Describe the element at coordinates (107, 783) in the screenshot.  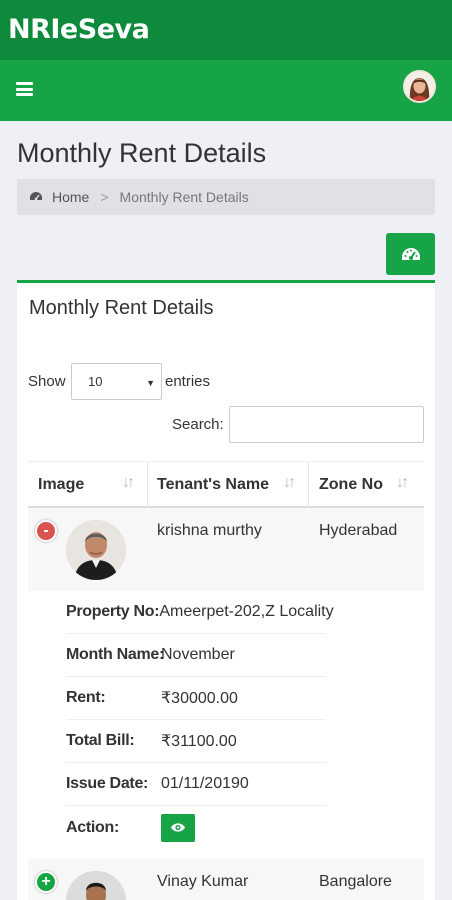
I see `detail-label: Issue Date:` at that location.